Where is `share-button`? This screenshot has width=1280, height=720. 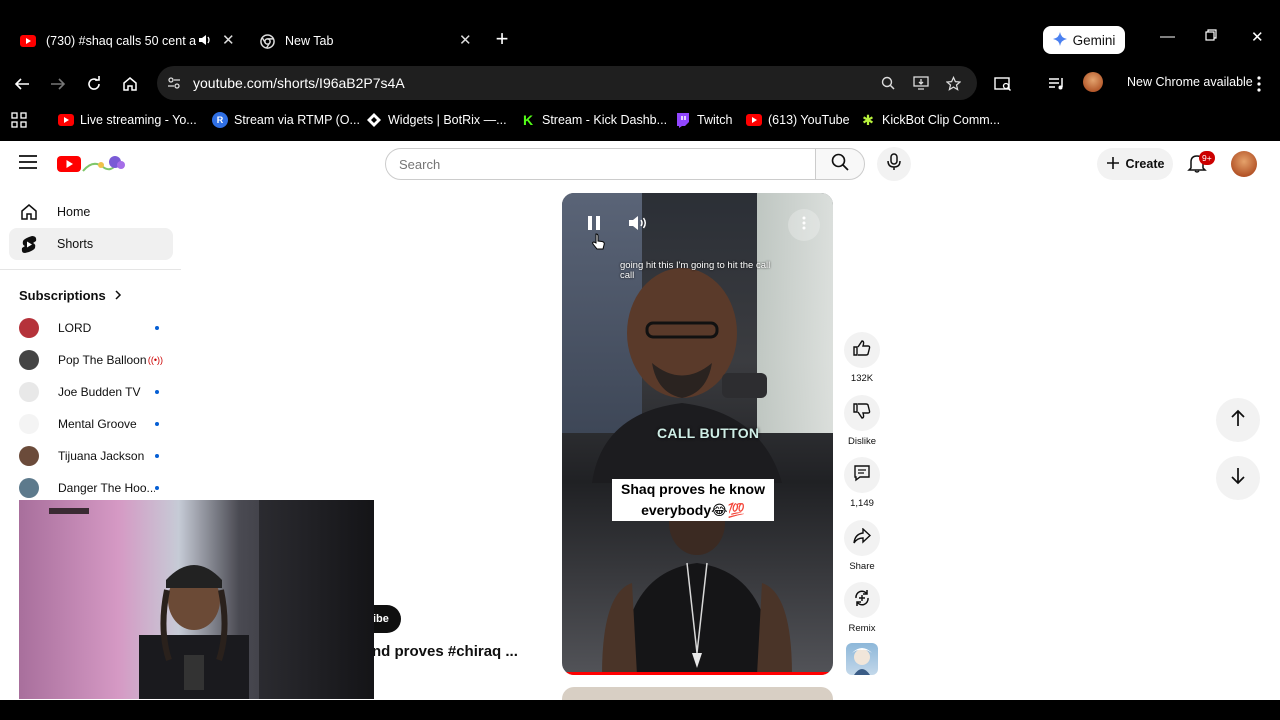
share-button is located at coordinates (862, 538).